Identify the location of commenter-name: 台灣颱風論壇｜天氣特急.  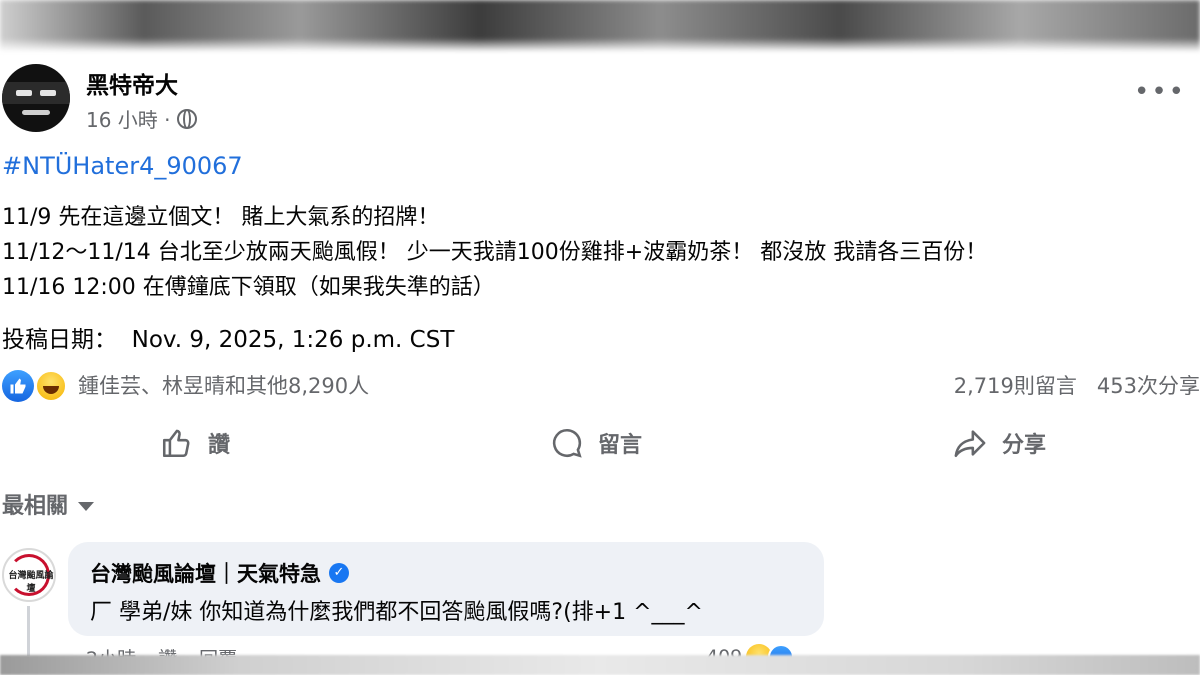
(205, 573).